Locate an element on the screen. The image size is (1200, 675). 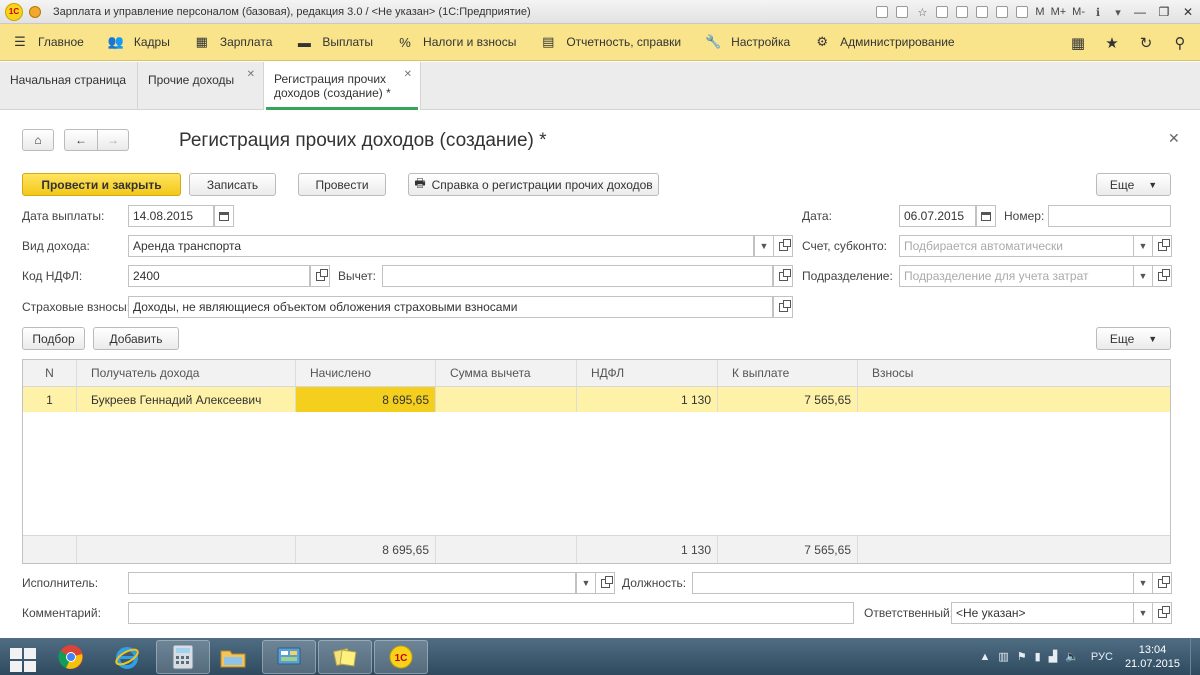
column-header: N is located at coordinates (50, 373).